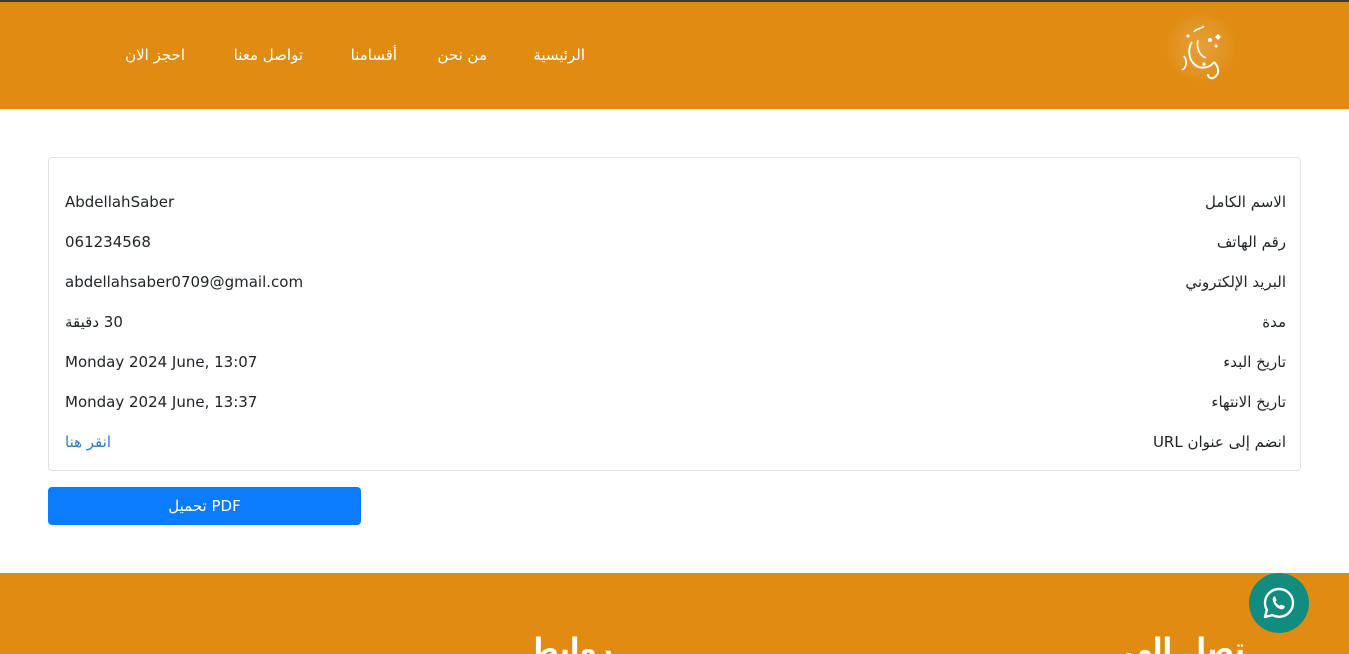 This screenshot has width=1349, height=654. I want to click on nav-contact: تواصل معنا, so click(268, 55).